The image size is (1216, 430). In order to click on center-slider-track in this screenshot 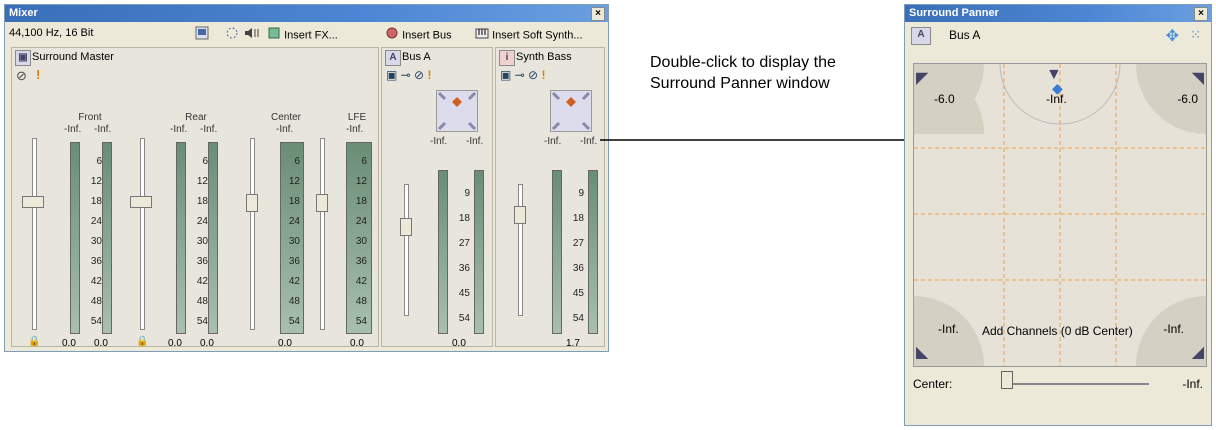, I will do `click(1075, 384)`.